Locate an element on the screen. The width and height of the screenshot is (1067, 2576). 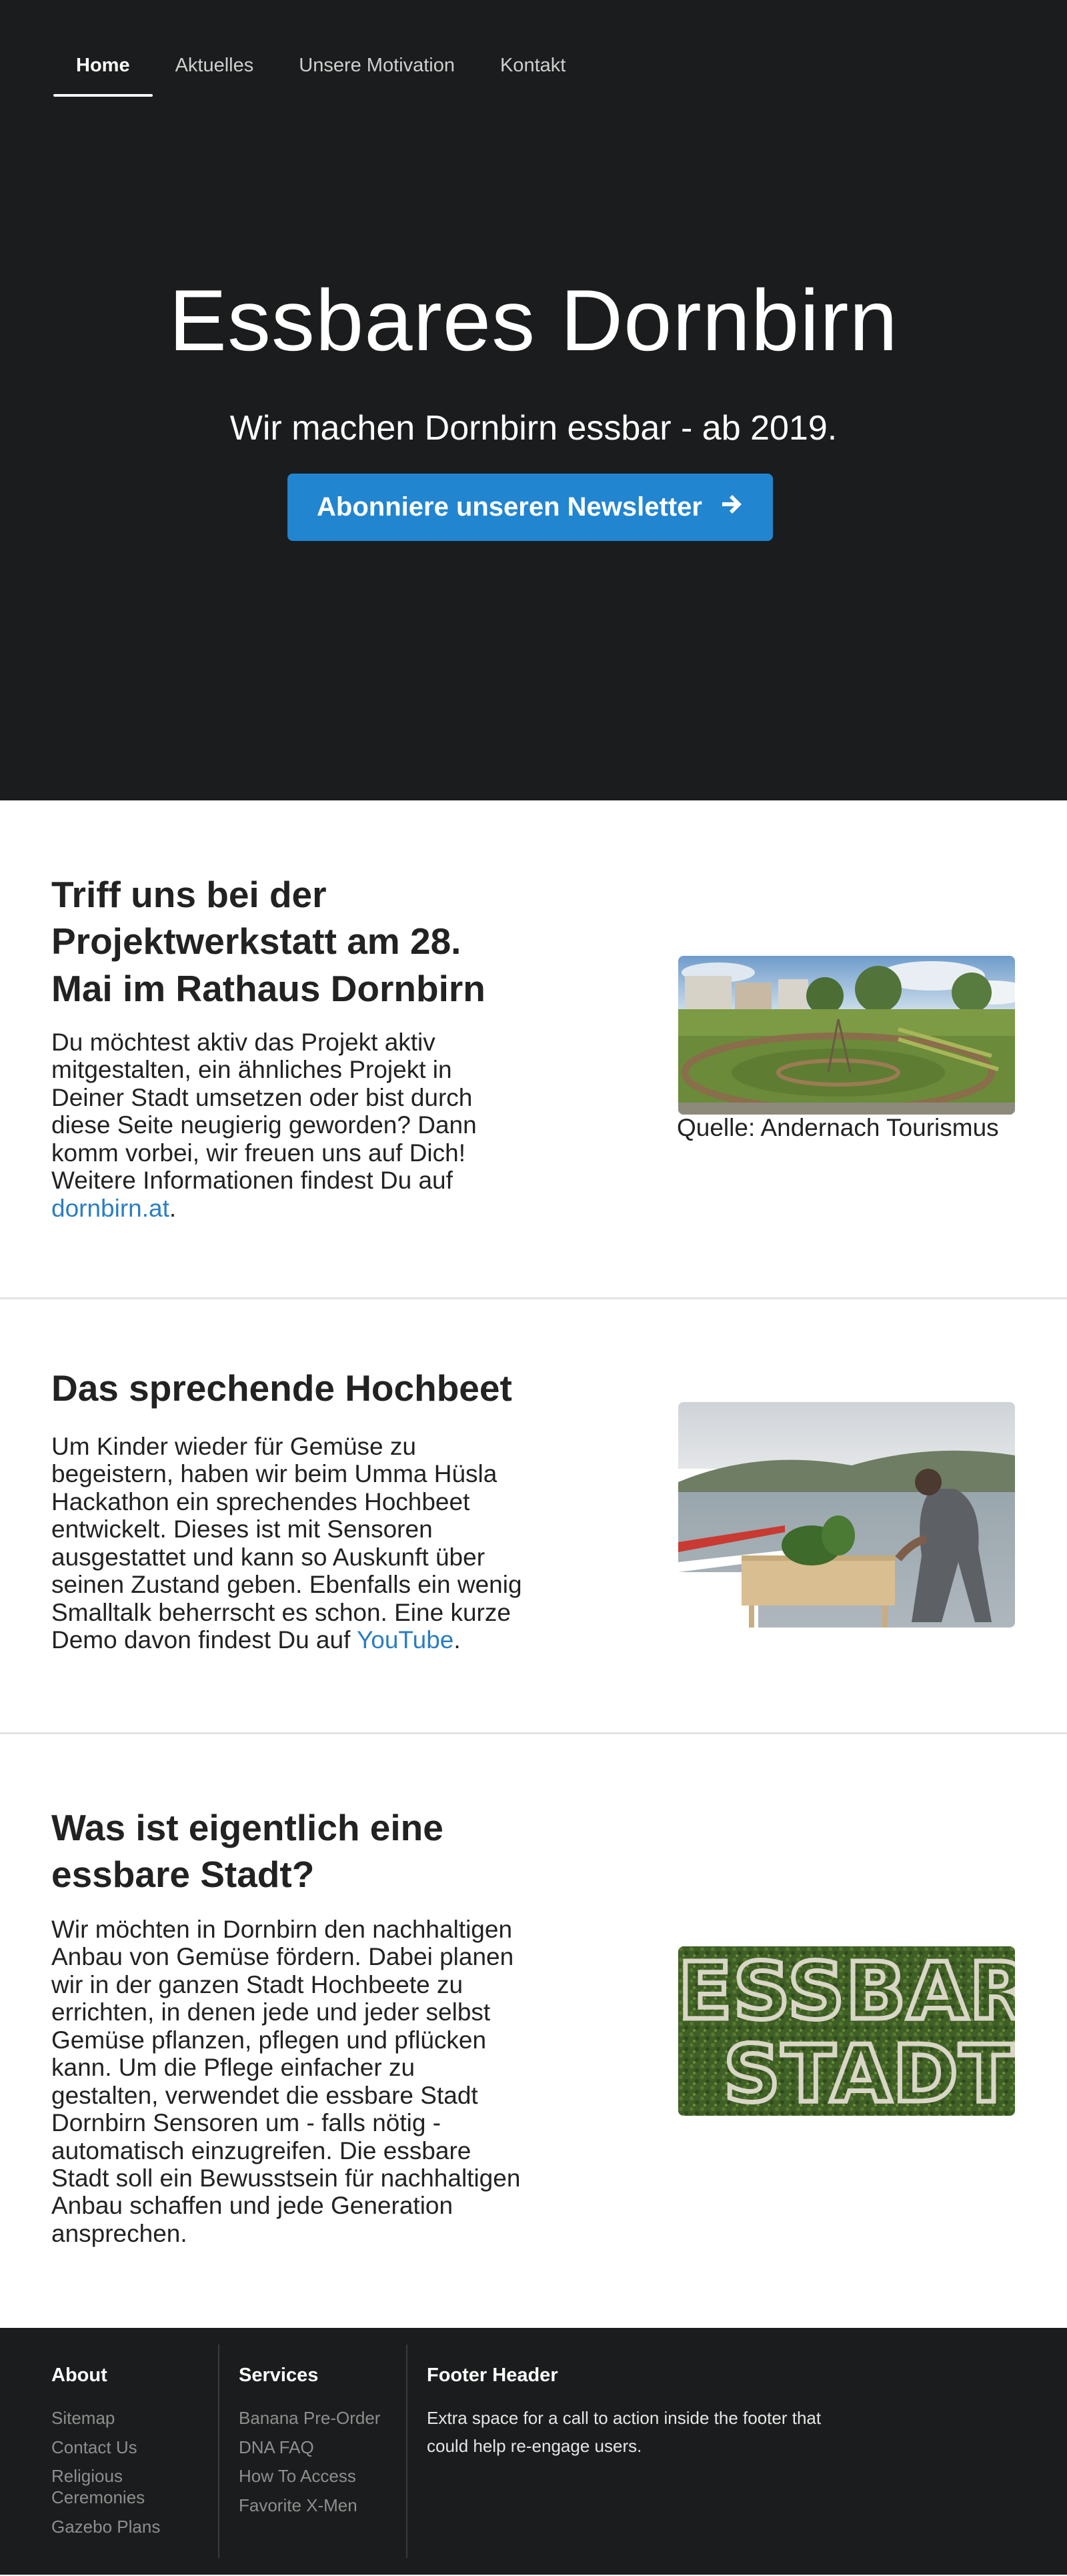
image-caption: Quelle: Andernach Tourismus is located at coordinates (838, 1127).